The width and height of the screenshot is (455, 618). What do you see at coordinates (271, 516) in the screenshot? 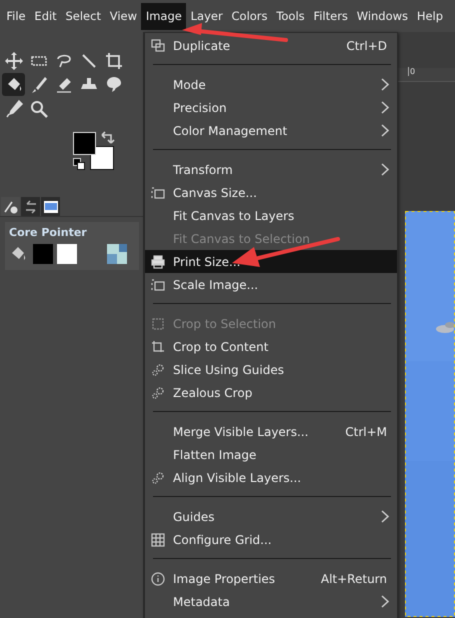
I see `menu-item: Guides` at bounding box center [271, 516].